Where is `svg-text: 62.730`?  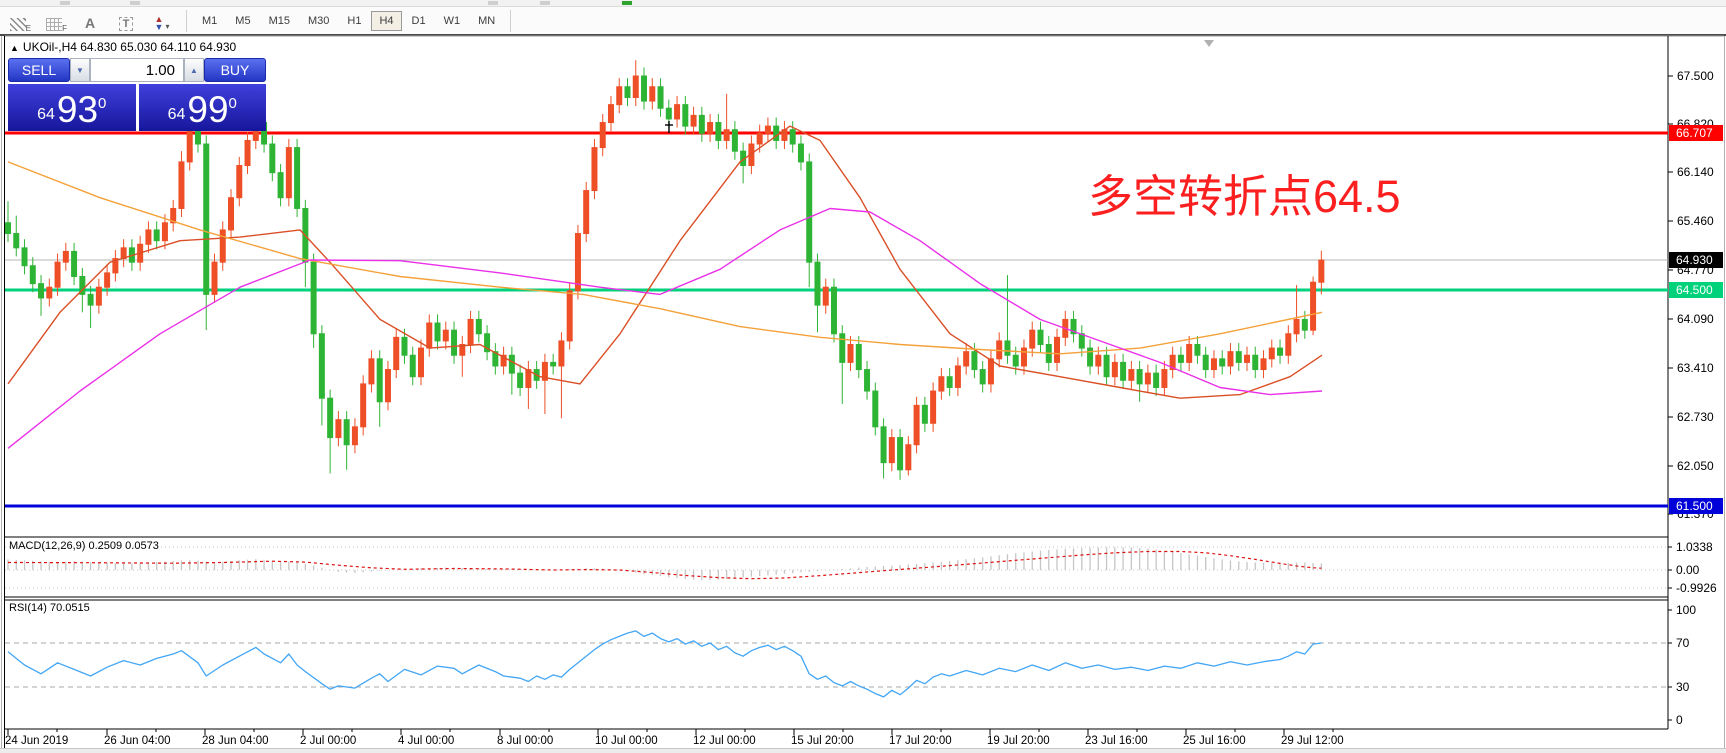
svg-text: 62.730 is located at coordinates (1695, 417).